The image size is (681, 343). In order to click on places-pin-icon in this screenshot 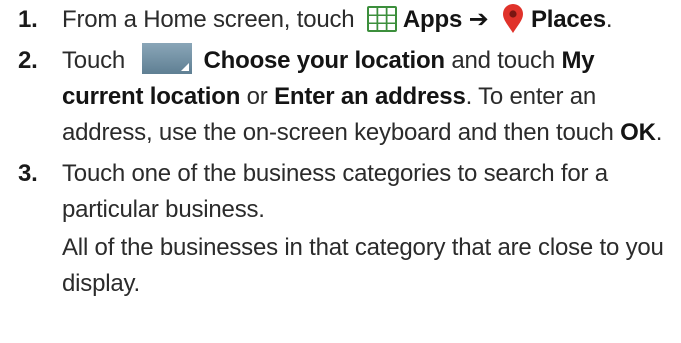, I will do `click(513, 19)`.